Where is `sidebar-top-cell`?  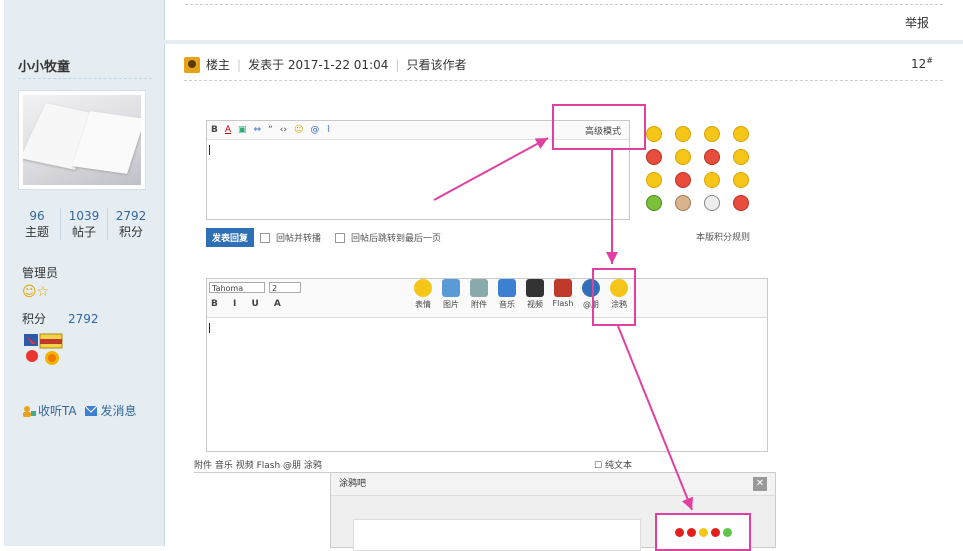 sidebar-top-cell is located at coordinates (84, 20).